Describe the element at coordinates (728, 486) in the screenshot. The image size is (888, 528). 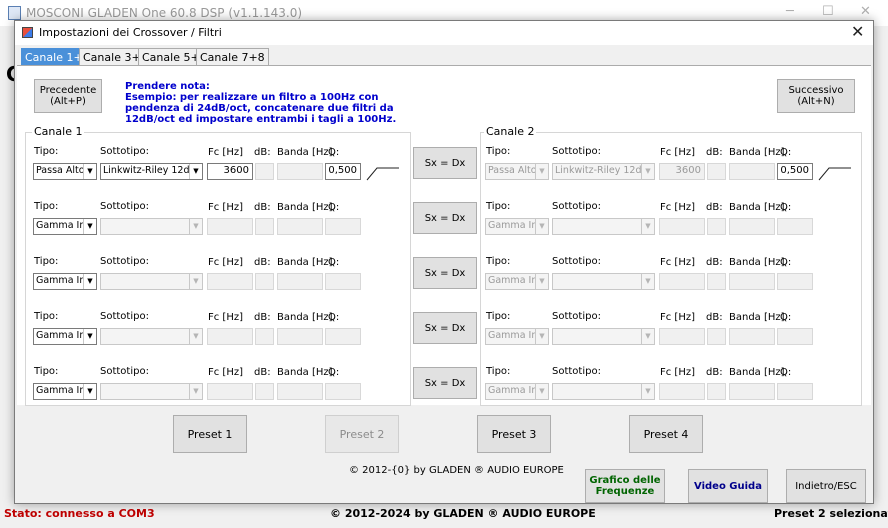
I see `video-guide-button: Video Guida` at that location.